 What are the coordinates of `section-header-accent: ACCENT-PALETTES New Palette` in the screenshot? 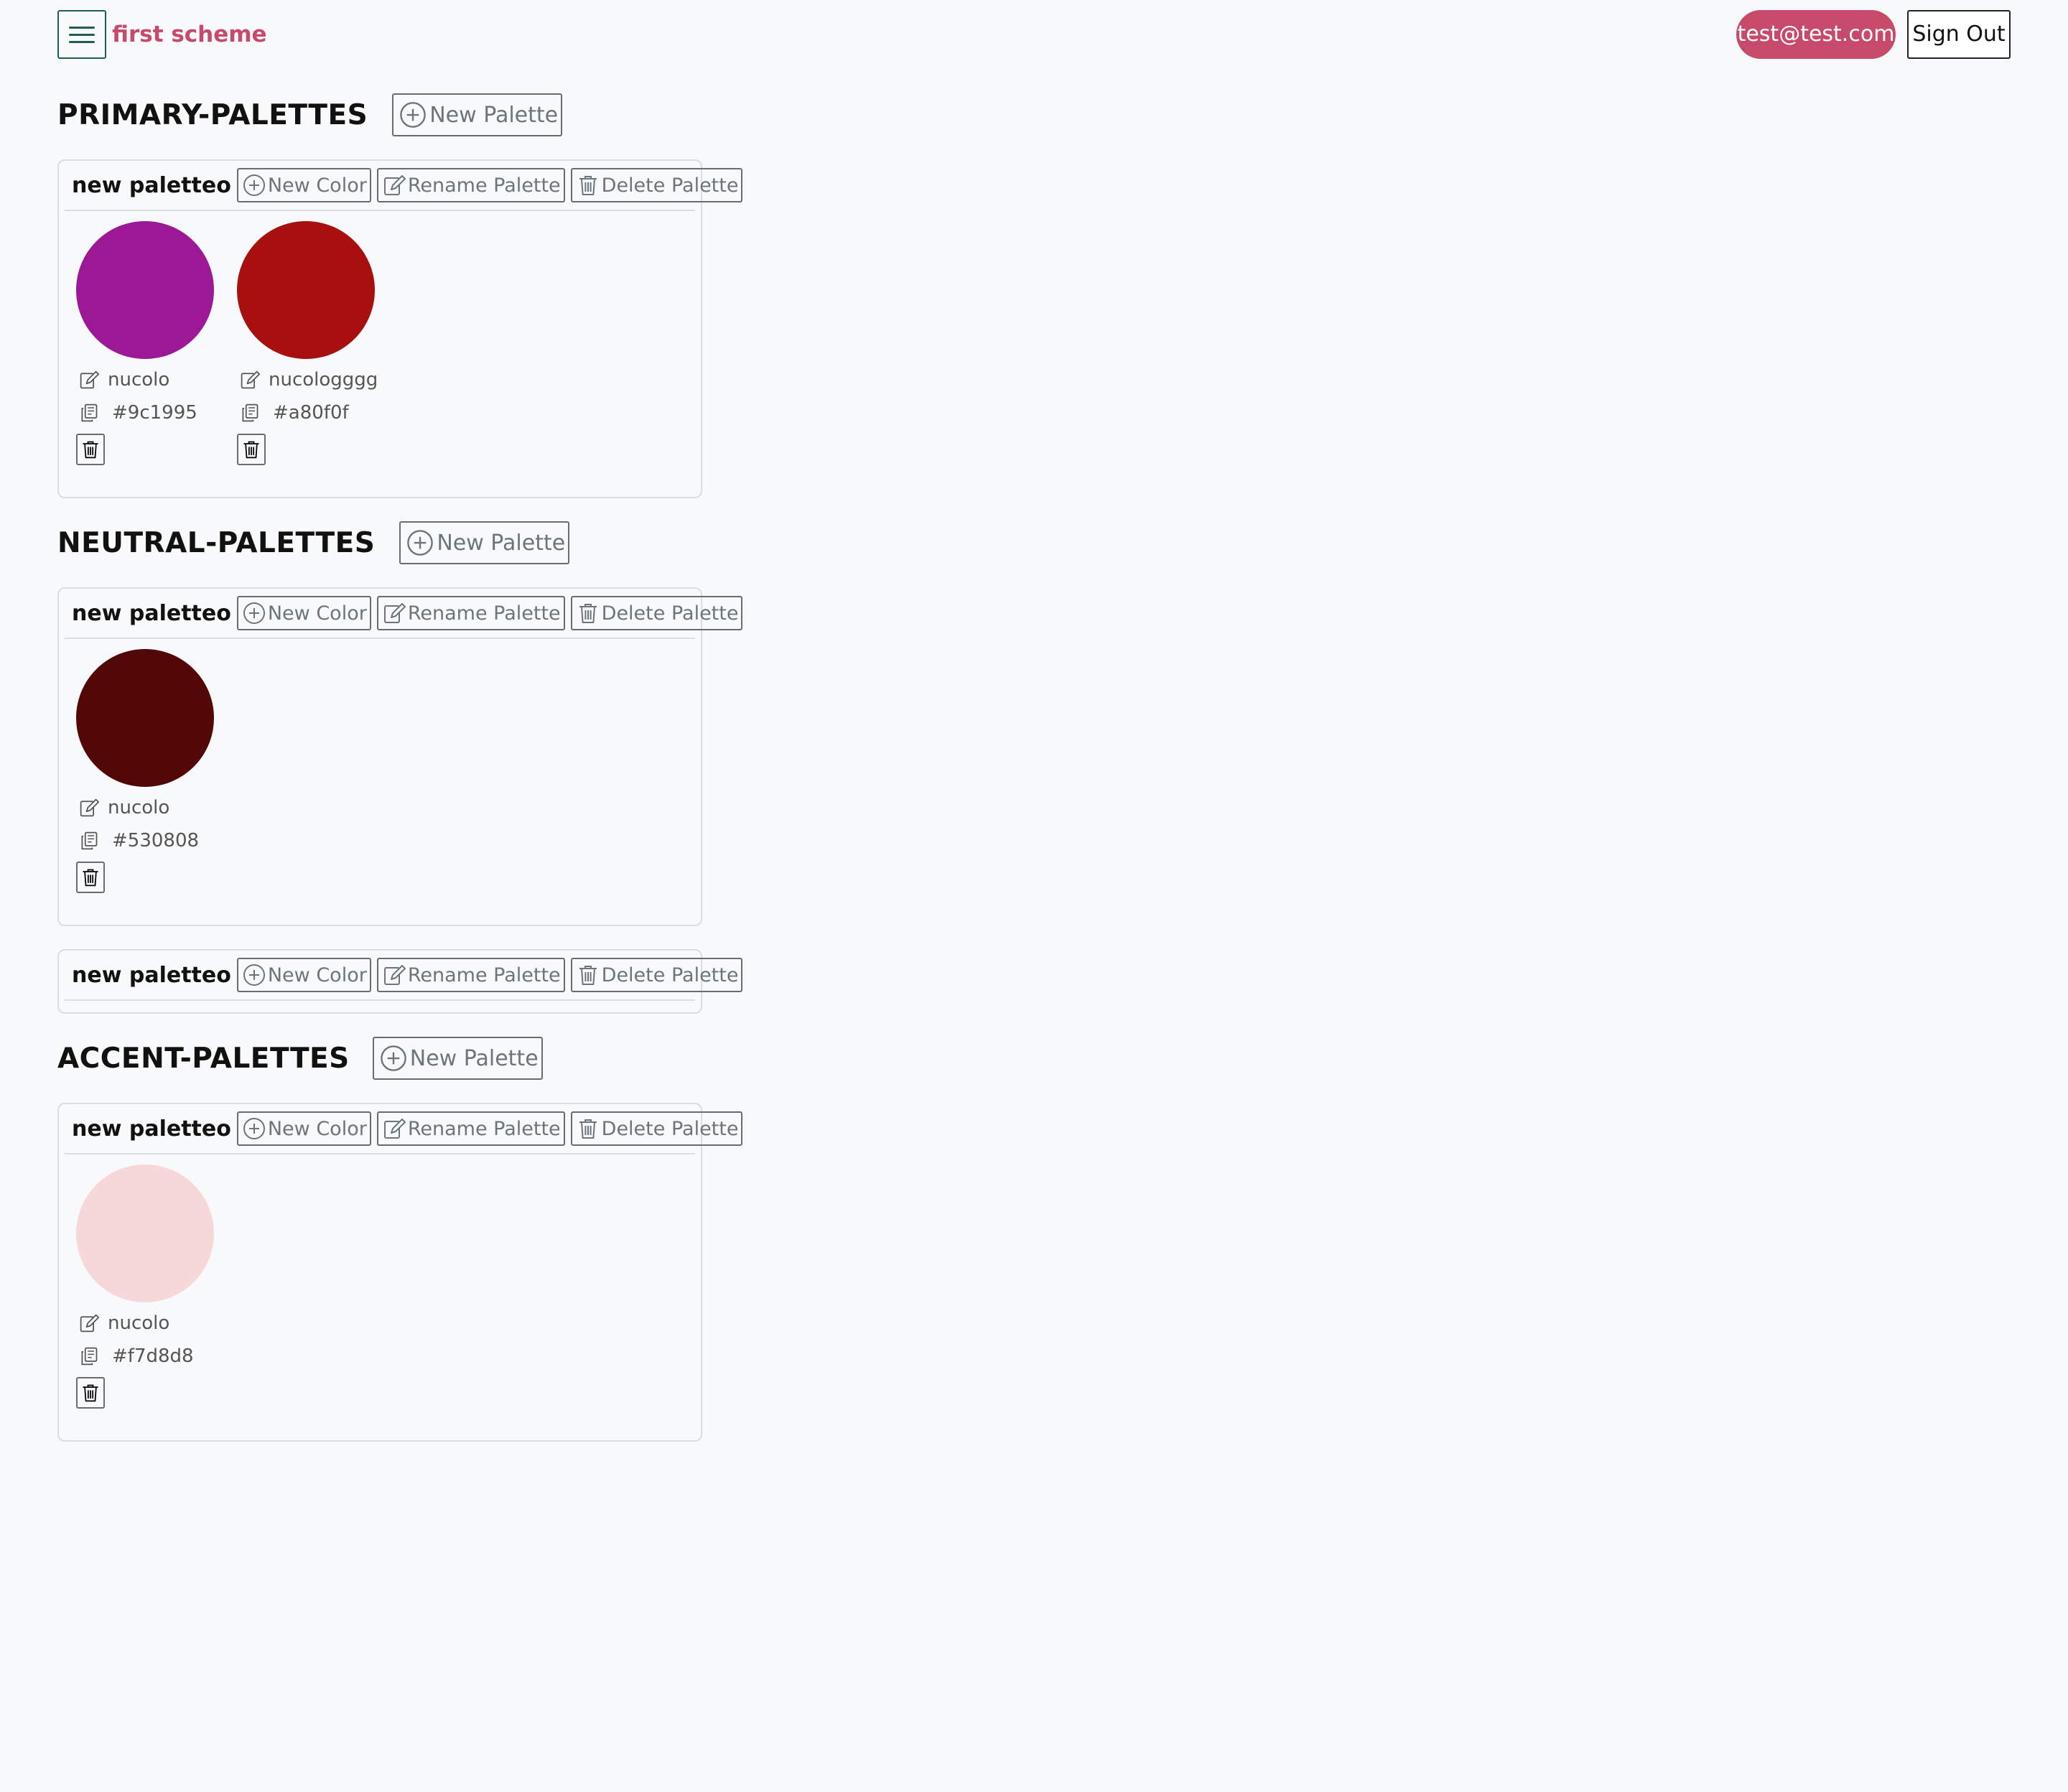 It's located at (300, 1058).